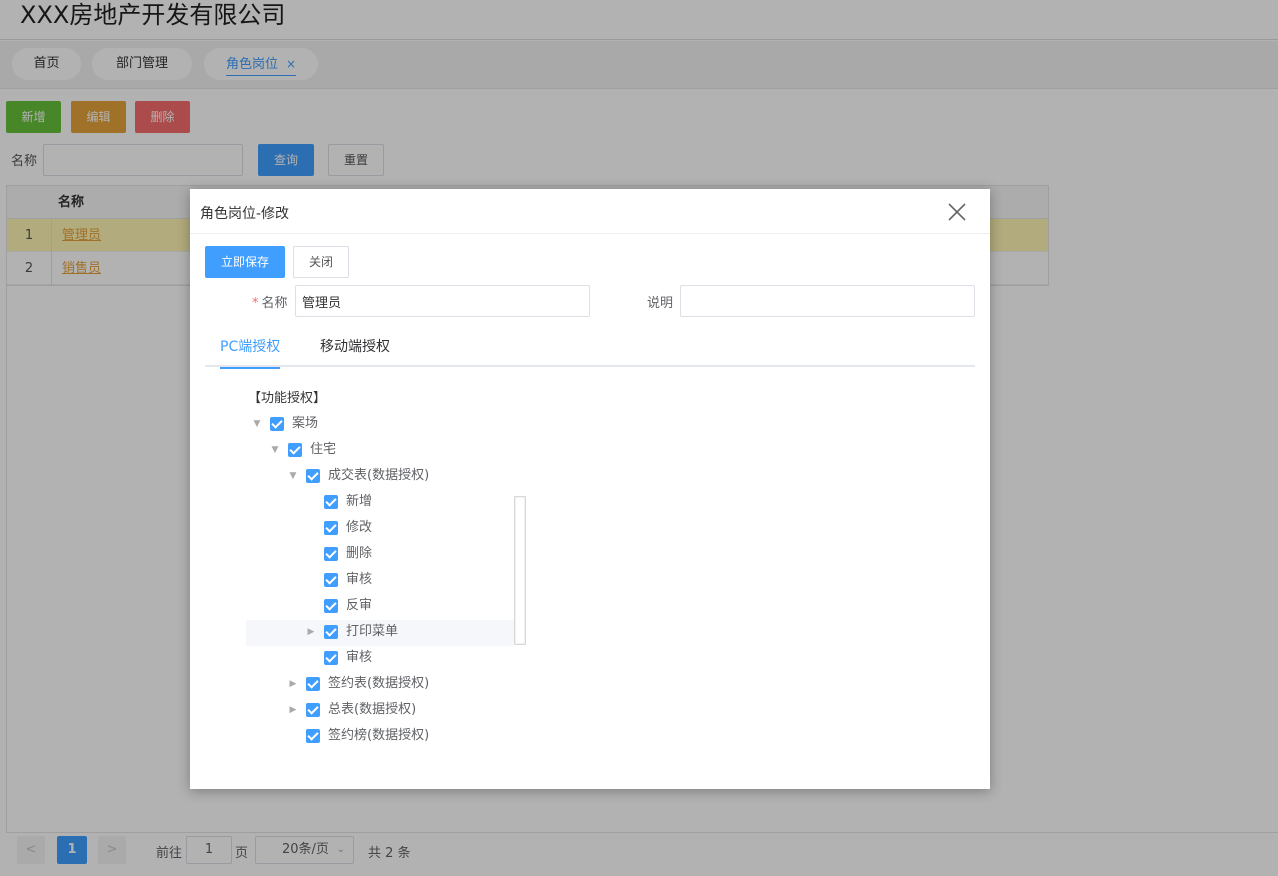  Describe the element at coordinates (250, 351) in the screenshot. I see `tab-pc-permission: PC端授权` at that location.